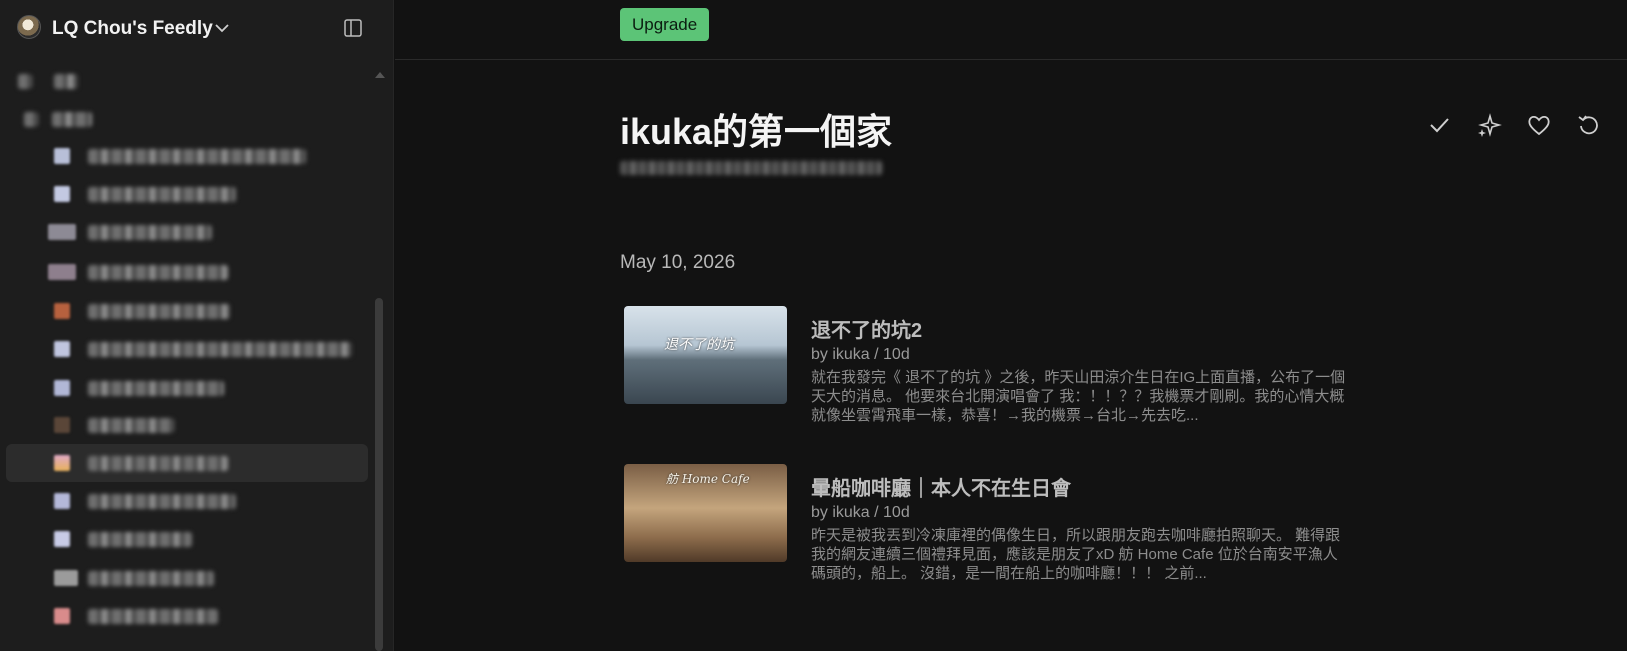 The width and height of the screenshot is (1627, 651). I want to click on workspace-avatar, so click(29, 27).